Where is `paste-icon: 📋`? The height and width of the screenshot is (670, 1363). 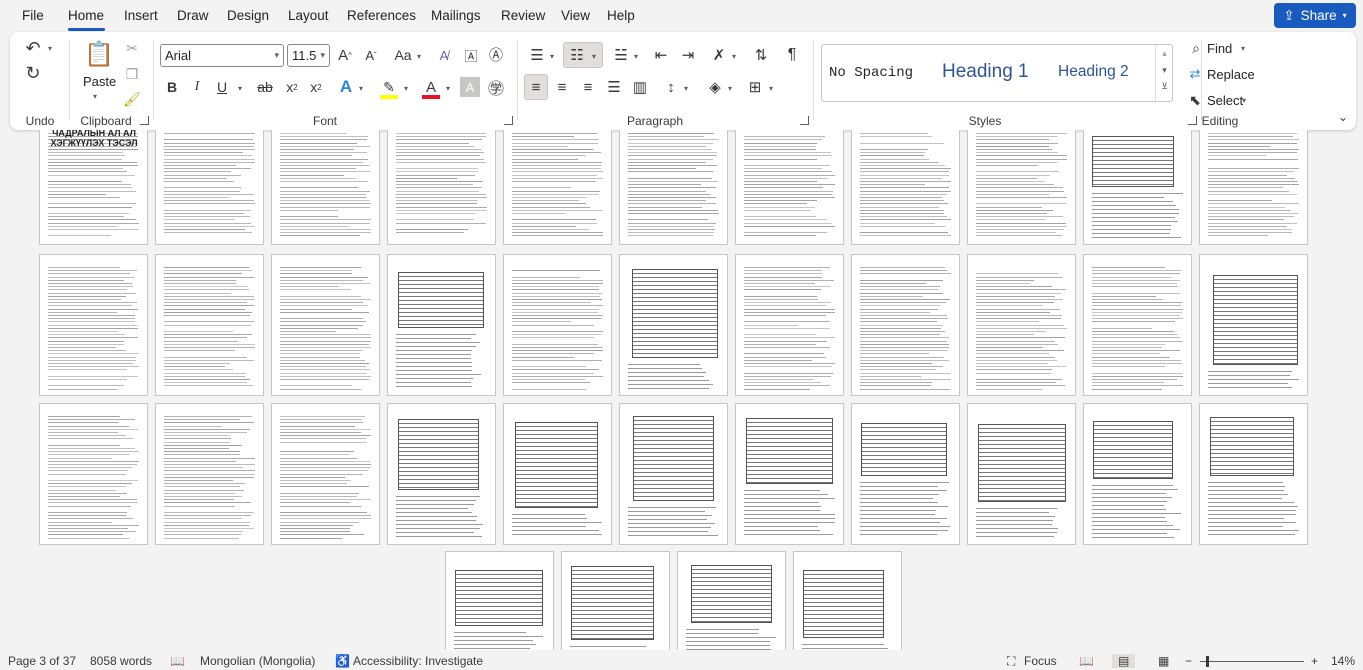
paste-icon: 📋 is located at coordinates (99, 54).